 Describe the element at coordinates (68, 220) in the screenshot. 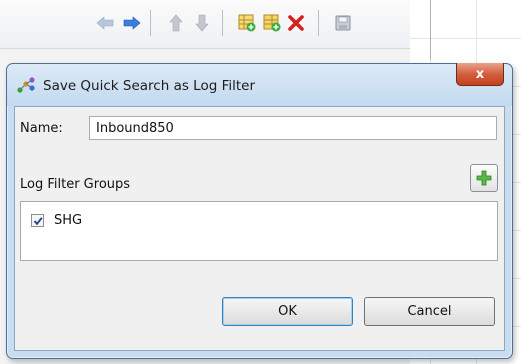

I see `group-label: SHG` at that location.